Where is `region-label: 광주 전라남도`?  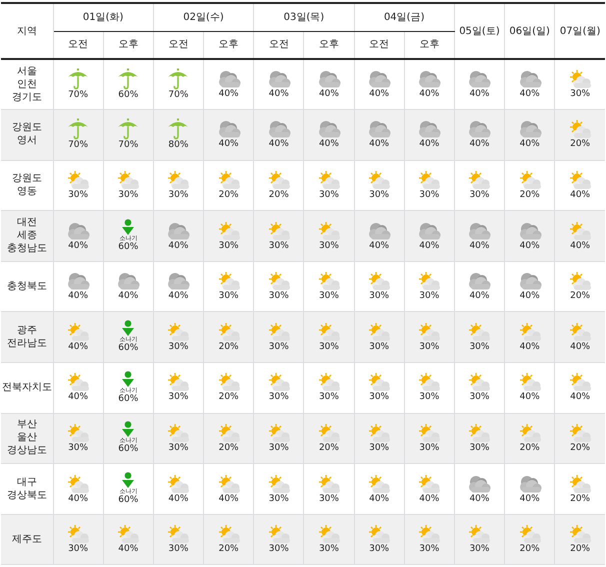
region-label: 광주 전라남도 is located at coordinates (26, 337).